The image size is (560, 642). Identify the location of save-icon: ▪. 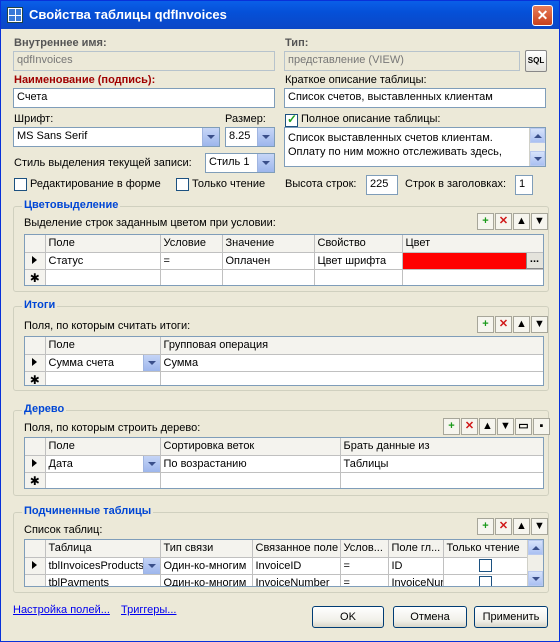
(541, 426).